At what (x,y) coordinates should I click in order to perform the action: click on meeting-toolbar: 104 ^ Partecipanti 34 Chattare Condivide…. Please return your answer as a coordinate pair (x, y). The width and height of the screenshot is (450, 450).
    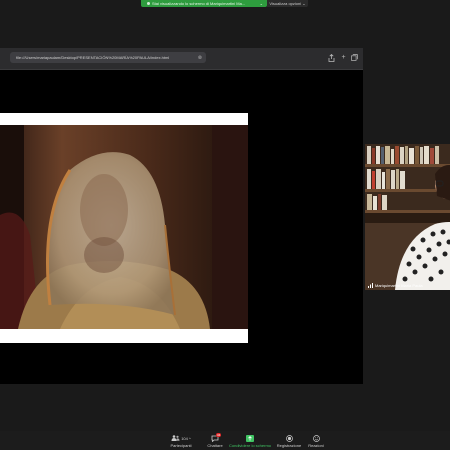
    Looking at the image, I should click on (225, 440).